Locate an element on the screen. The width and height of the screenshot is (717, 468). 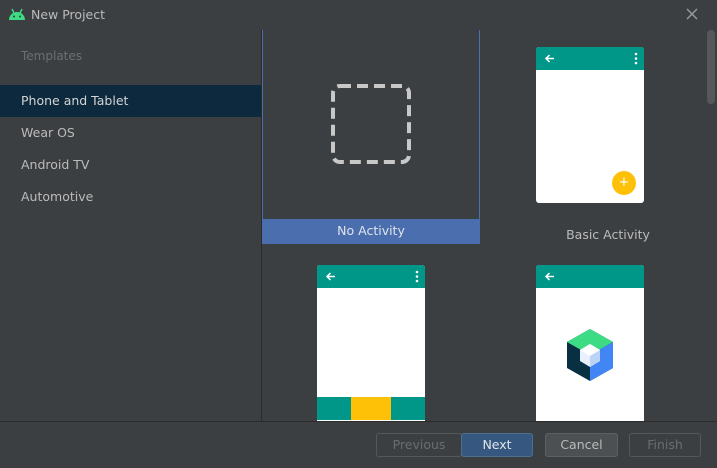
gallery-scrollbar-thumb is located at coordinates (711, 67).